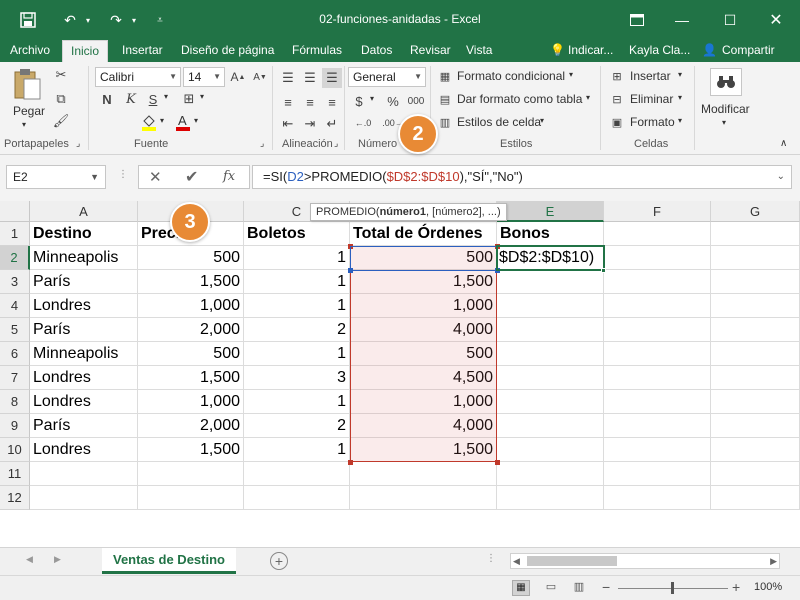  Describe the element at coordinates (755, 474) in the screenshot. I see `cell-g11` at that location.